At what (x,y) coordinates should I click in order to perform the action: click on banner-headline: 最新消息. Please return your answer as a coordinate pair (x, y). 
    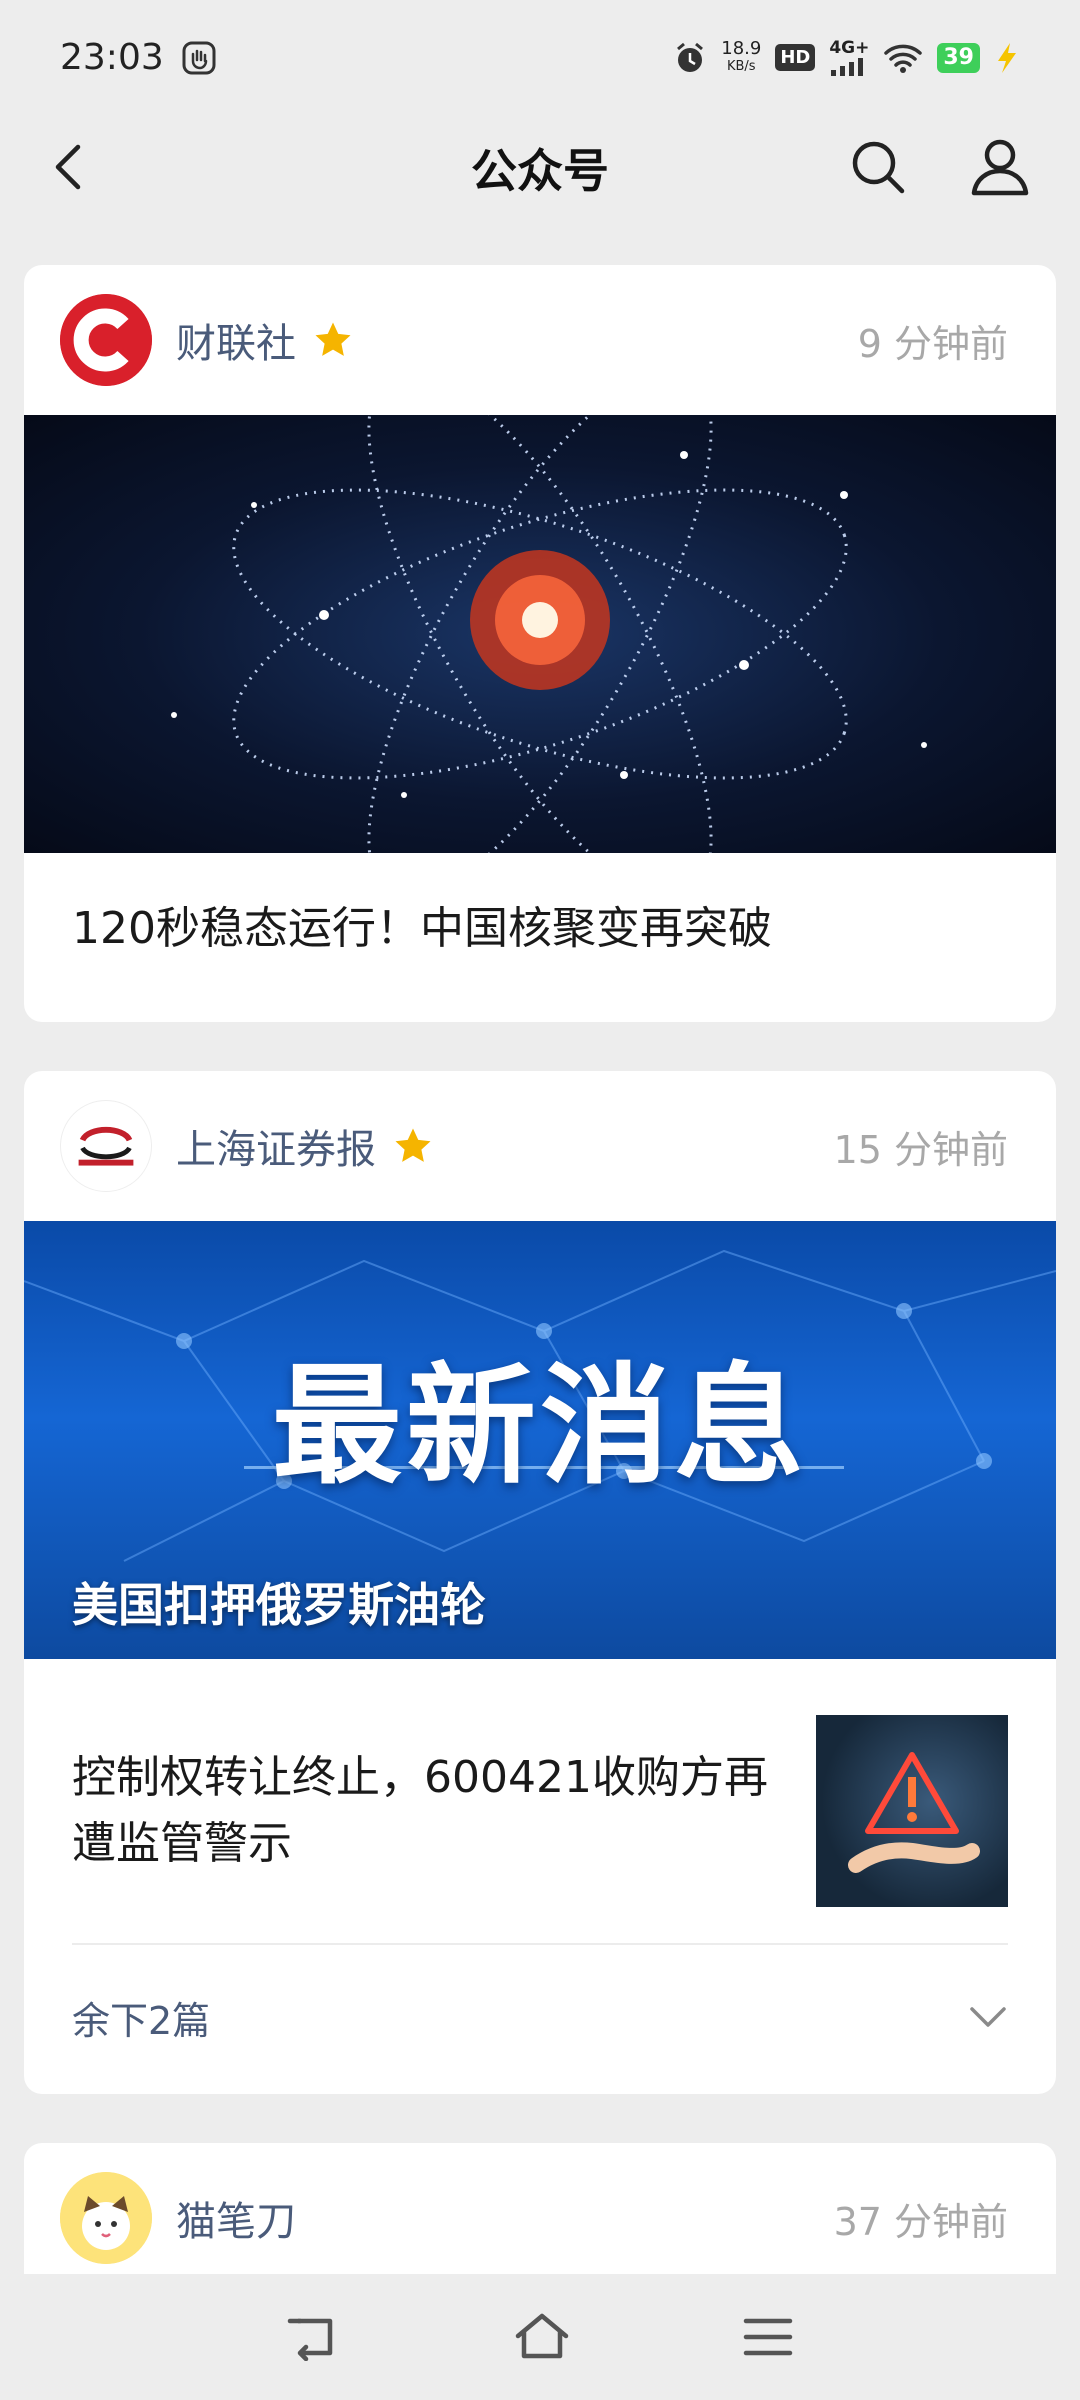
    Looking at the image, I should click on (539, 1426).